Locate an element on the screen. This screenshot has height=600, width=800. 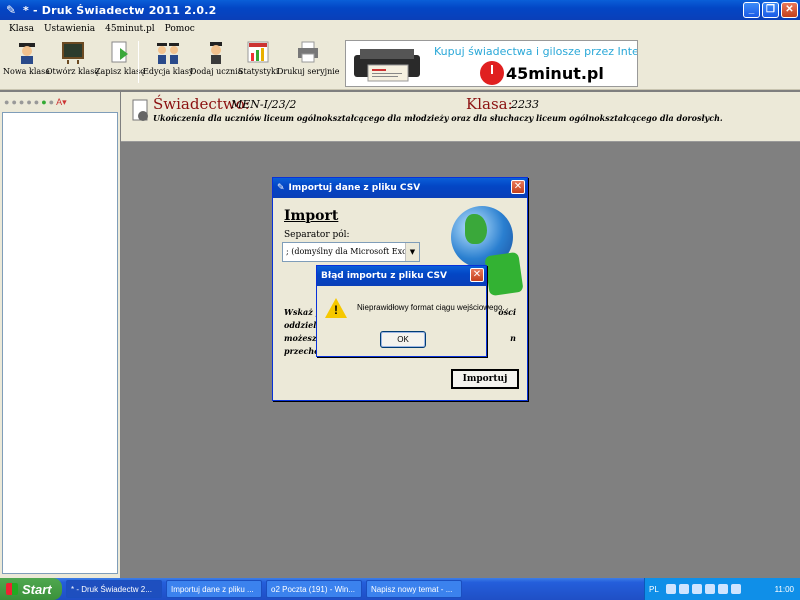
import-dialog-titlebar: ✎ Importuj dane z pliku CSV ✕ is located at coordinates (400, 188).